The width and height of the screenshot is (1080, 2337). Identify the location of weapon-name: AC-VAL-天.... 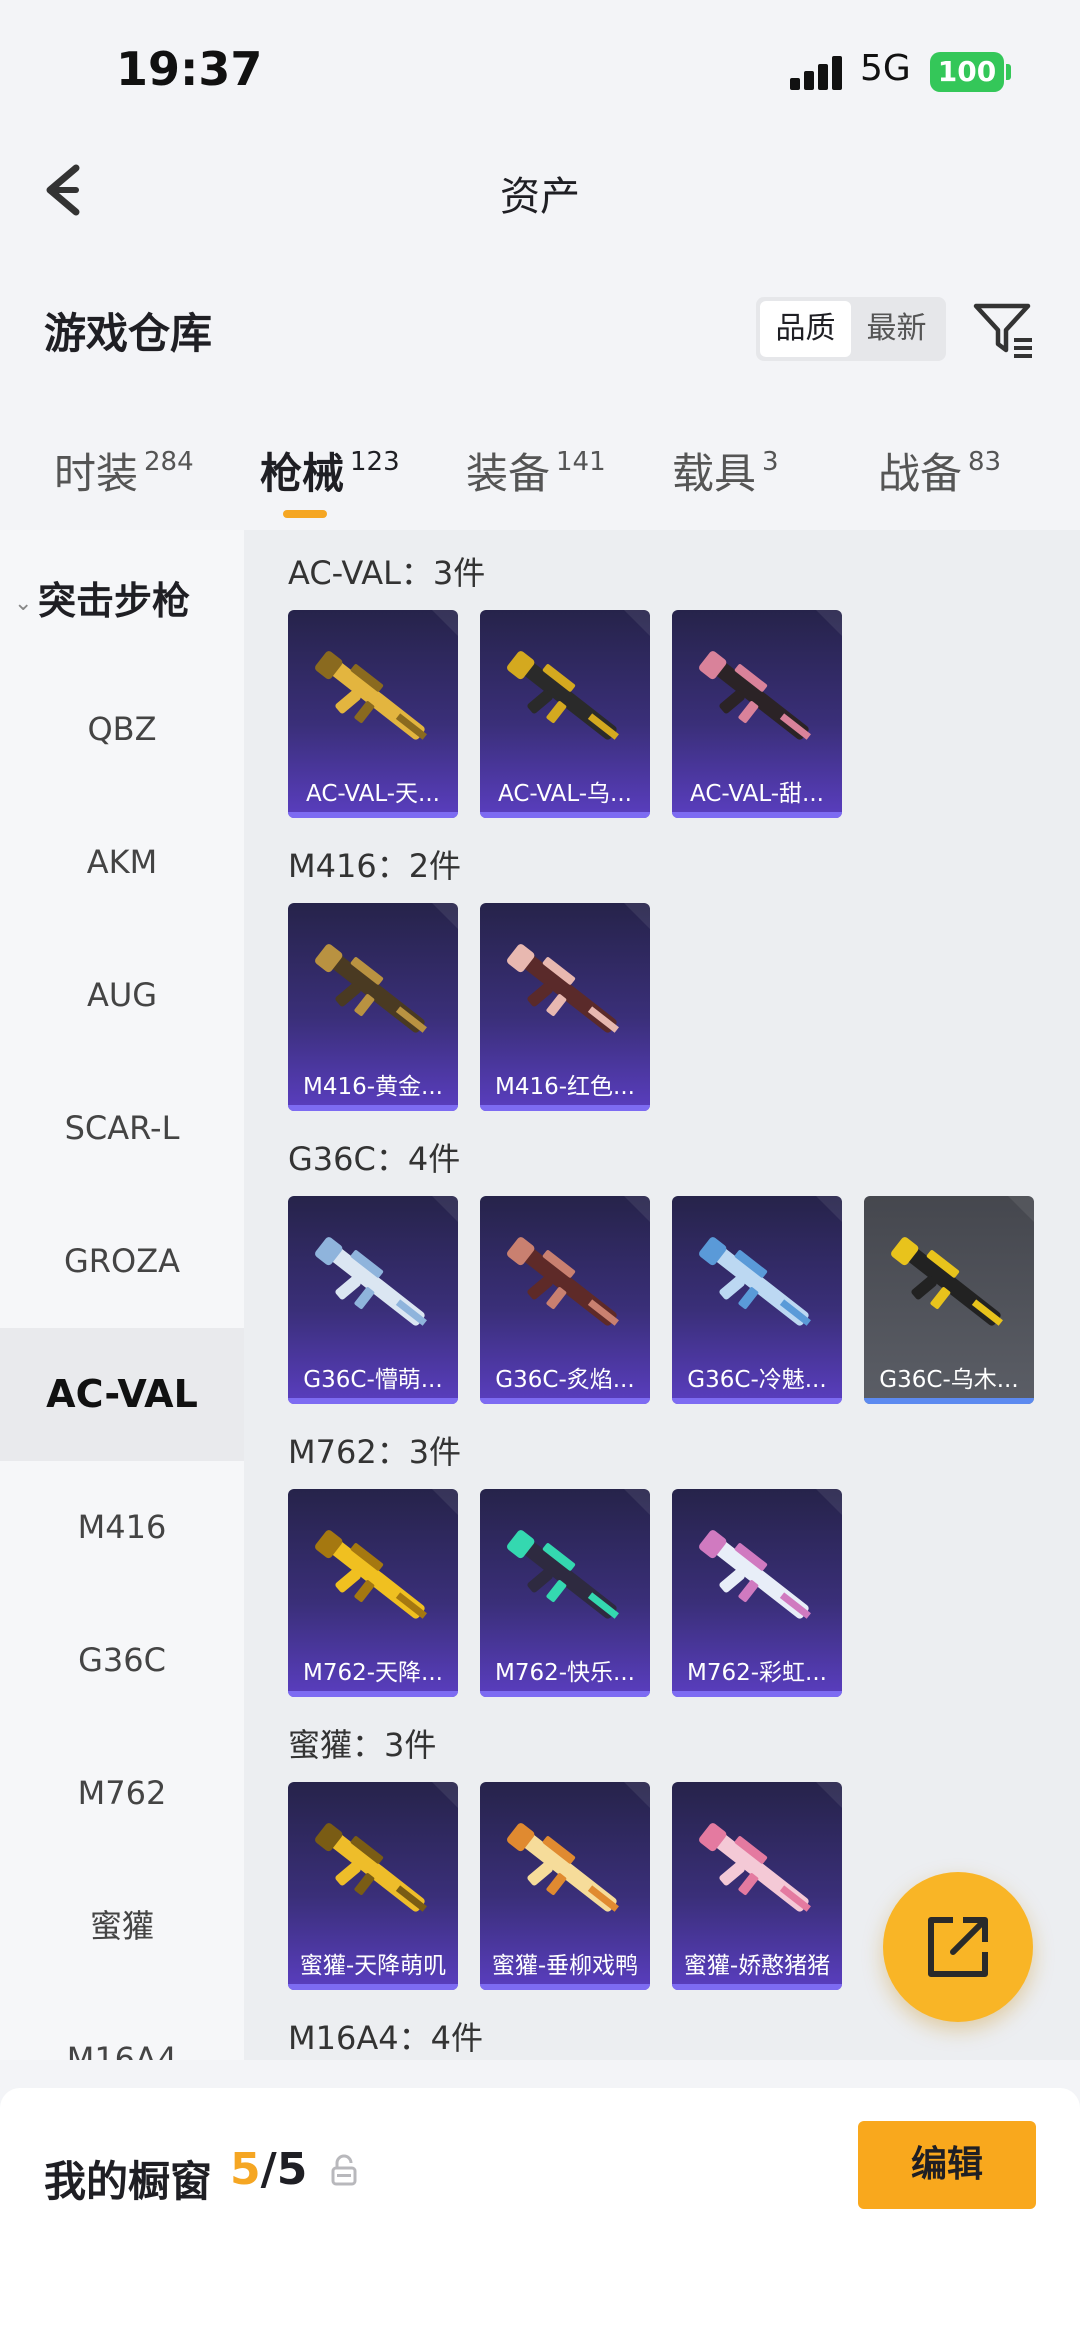
(373, 794).